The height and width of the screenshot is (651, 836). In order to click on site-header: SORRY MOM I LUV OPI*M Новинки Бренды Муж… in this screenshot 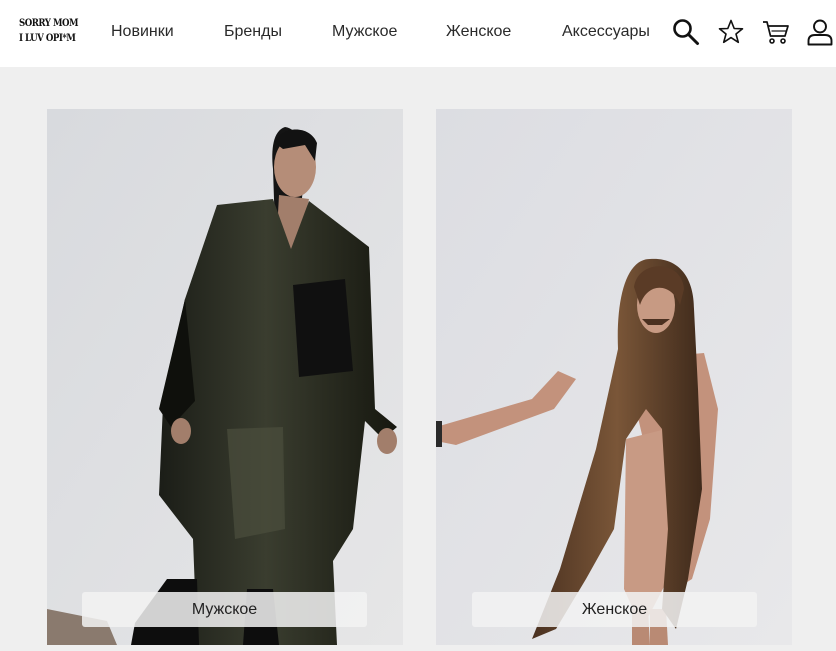, I will do `click(418, 33)`.